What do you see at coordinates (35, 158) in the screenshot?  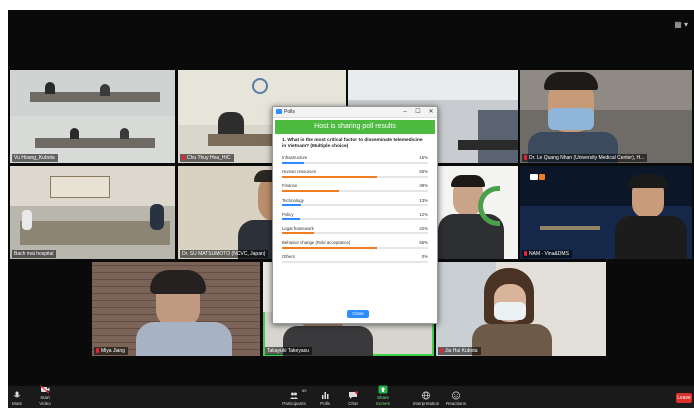 I see `participant-name: Vu Hoang_Kubota` at bounding box center [35, 158].